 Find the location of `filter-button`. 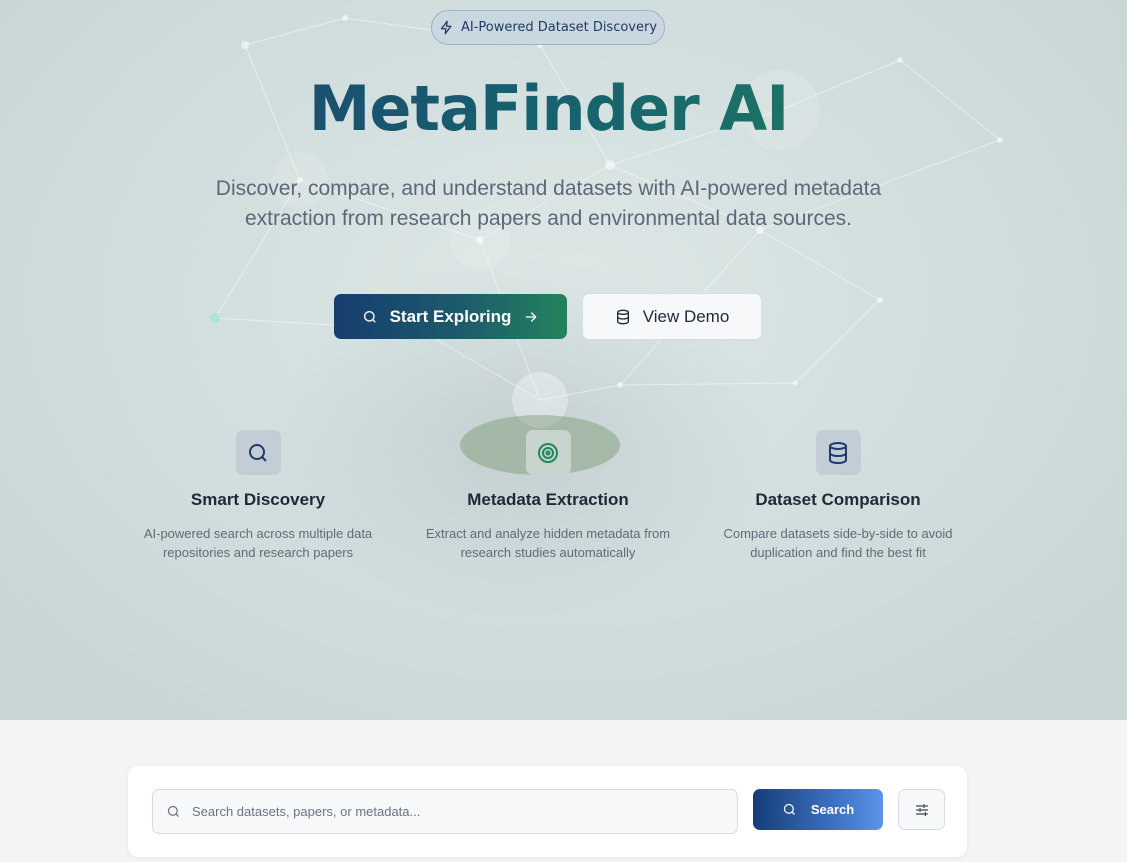

filter-button is located at coordinates (921, 809).